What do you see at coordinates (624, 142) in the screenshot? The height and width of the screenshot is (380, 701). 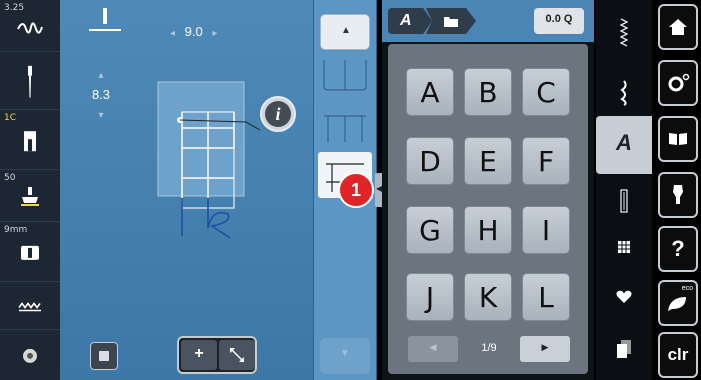 I see `alphabet-icon: A` at bounding box center [624, 142].